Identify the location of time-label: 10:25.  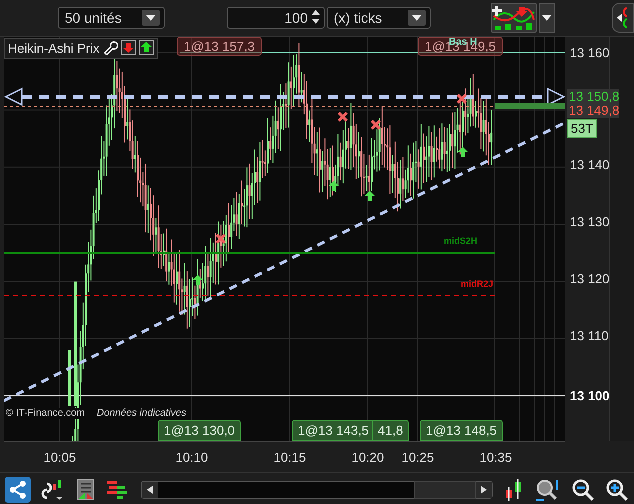
(418, 457).